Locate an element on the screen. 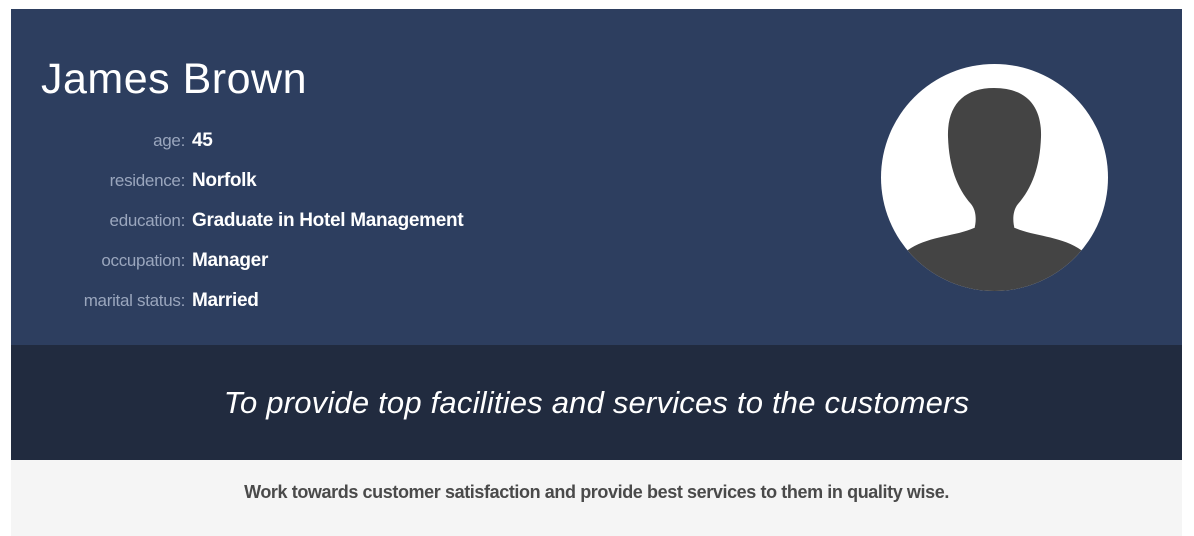 The width and height of the screenshot is (1194, 536). detail-value: Graduate in Hotel Management is located at coordinates (328, 220).